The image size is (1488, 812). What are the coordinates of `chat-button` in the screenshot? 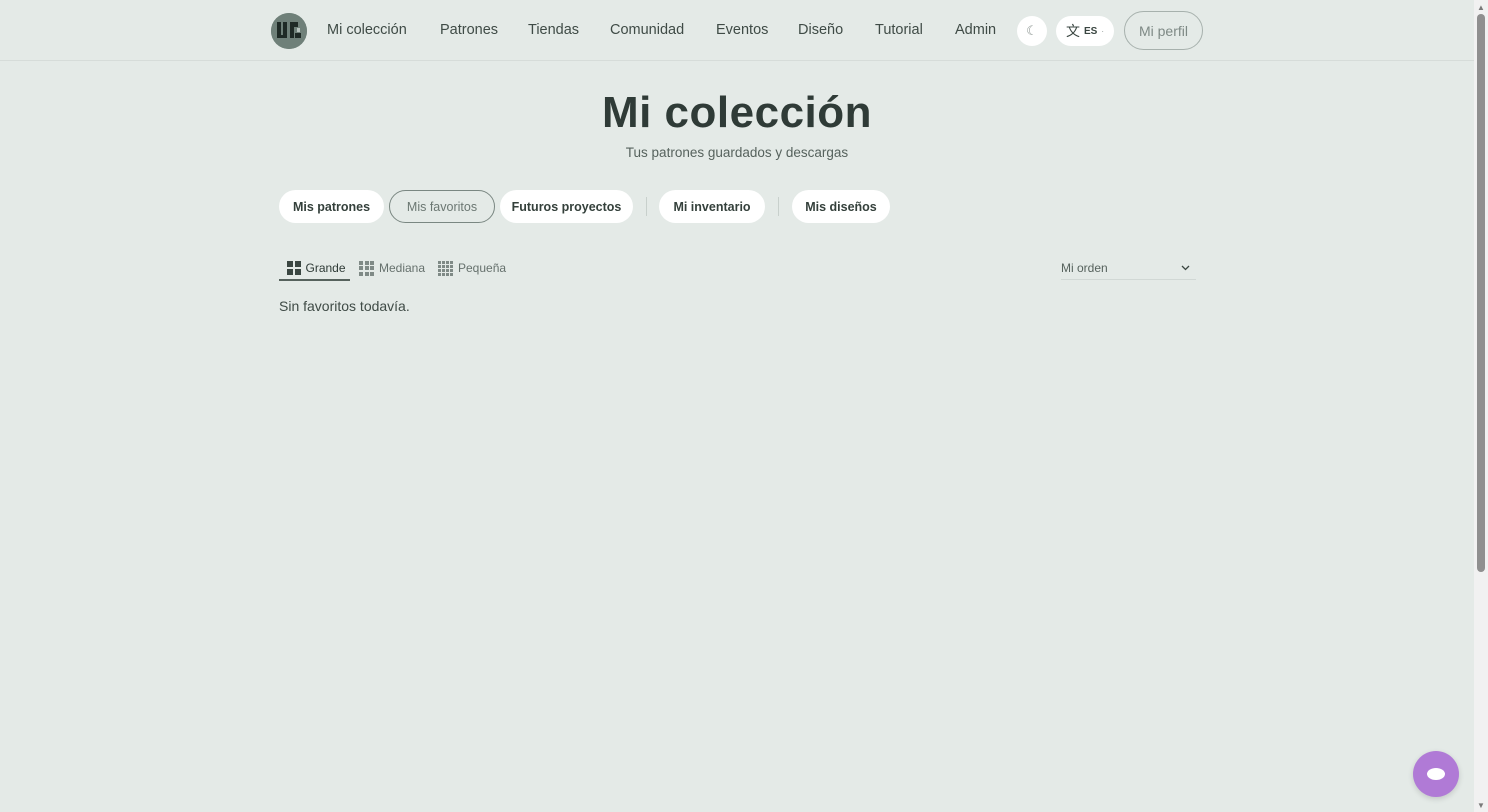 It's located at (1436, 774).